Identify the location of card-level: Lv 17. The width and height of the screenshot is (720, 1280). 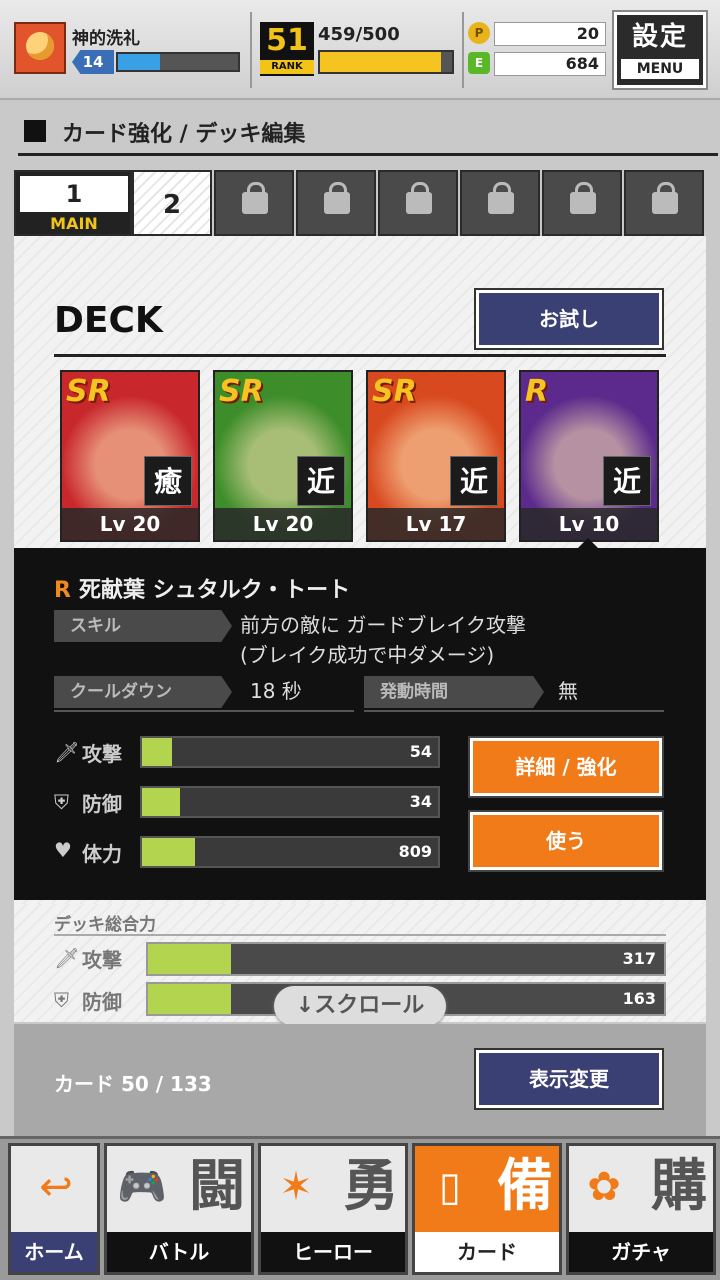
(436, 524).